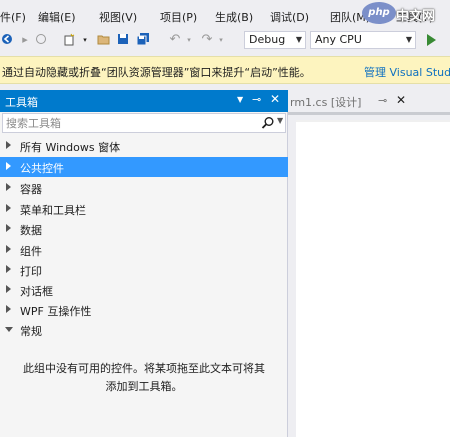 This screenshot has width=450, height=437. I want to click on menu-project: 项目(P), so click(178, 17).